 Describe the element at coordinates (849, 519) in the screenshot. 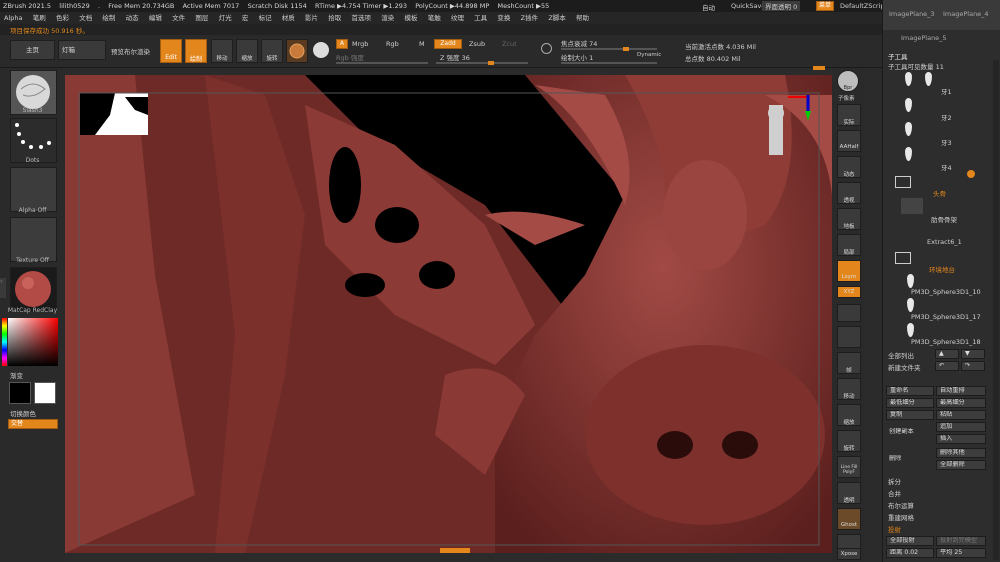

I see `ghost-button: Ghost` at that location.